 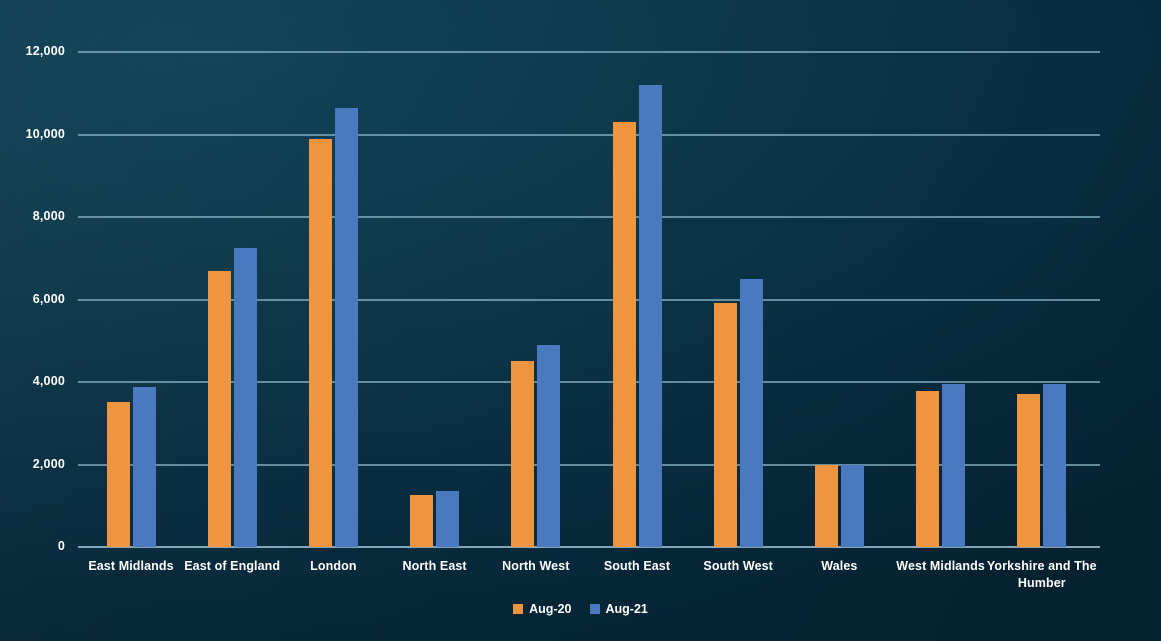 I want to click on legend-item: Aug-20, so click(x=542, y=609).